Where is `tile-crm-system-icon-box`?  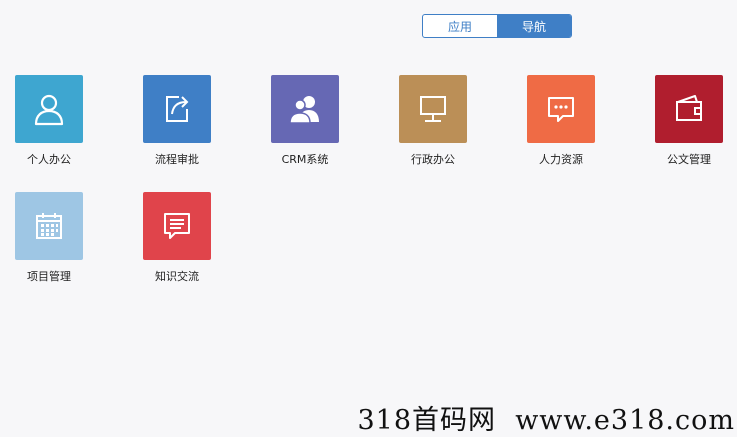 tile-crm-system-icon-box is located at coordinates (305, 109).